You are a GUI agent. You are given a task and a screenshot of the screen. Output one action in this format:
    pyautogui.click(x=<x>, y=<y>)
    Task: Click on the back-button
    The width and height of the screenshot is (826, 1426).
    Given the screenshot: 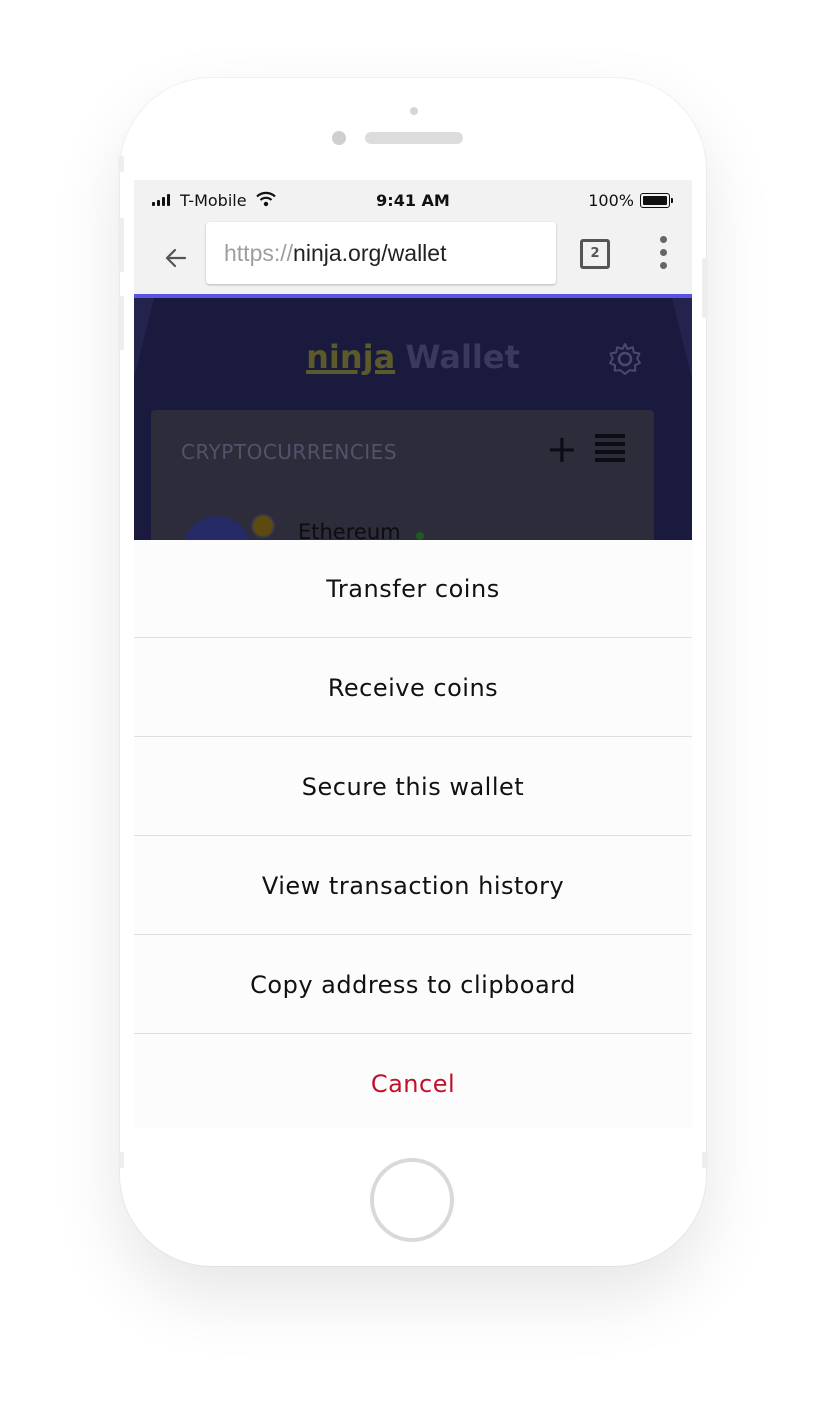 What is the action you would take?
    pyautogui.click(x=176, y=258)
    